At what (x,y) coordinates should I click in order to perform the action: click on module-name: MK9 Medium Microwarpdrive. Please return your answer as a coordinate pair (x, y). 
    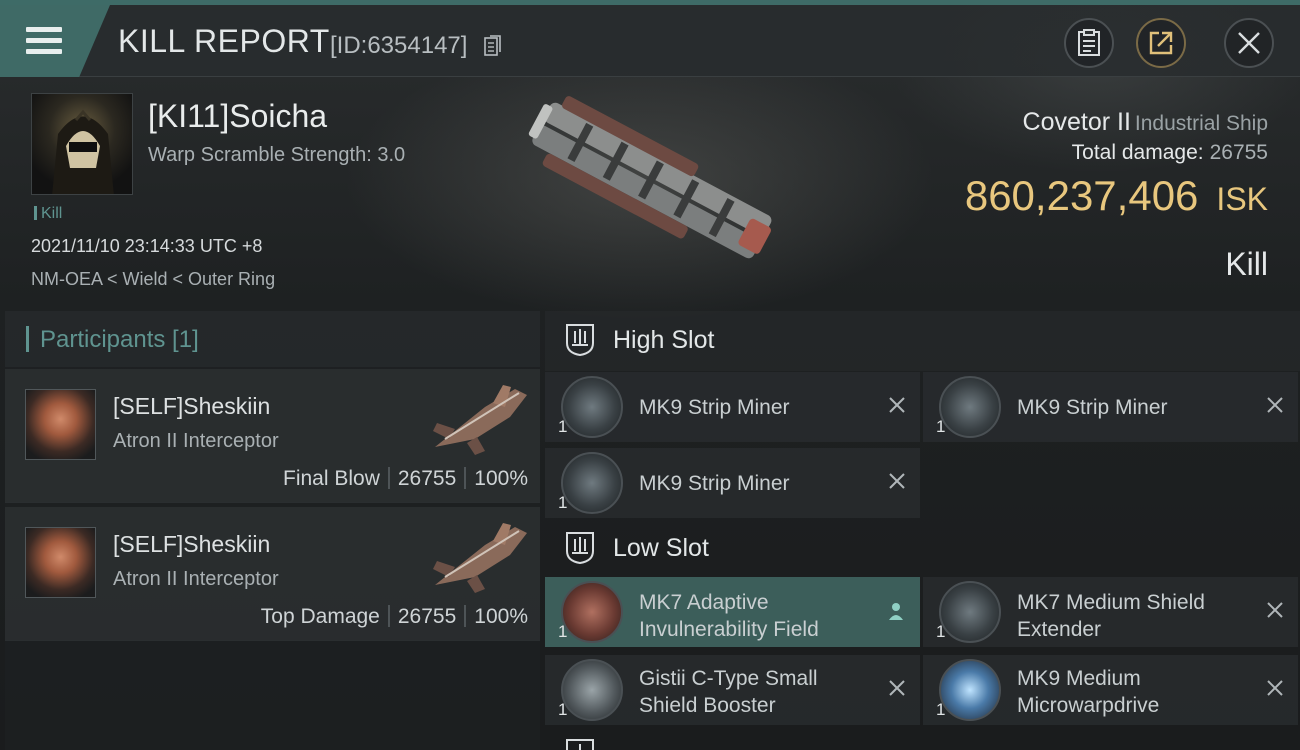
    Looking at the image, I should click on (1088, 692).